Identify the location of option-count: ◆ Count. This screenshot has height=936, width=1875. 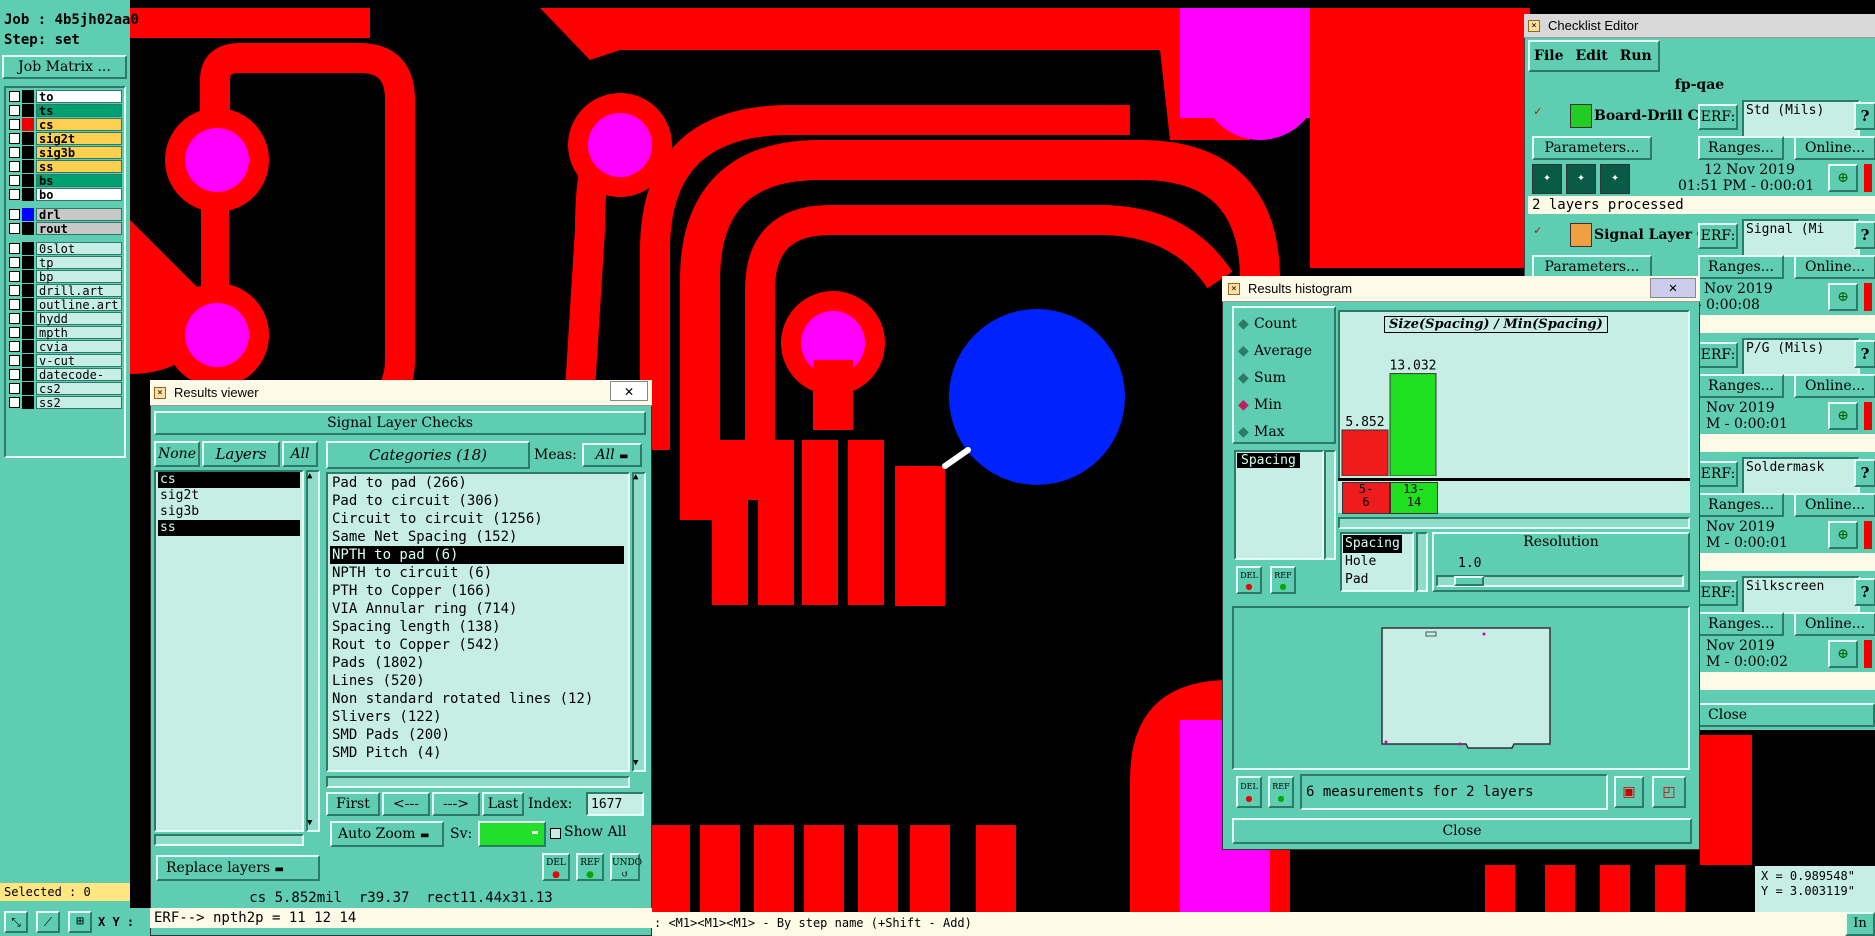
(1275, 327).